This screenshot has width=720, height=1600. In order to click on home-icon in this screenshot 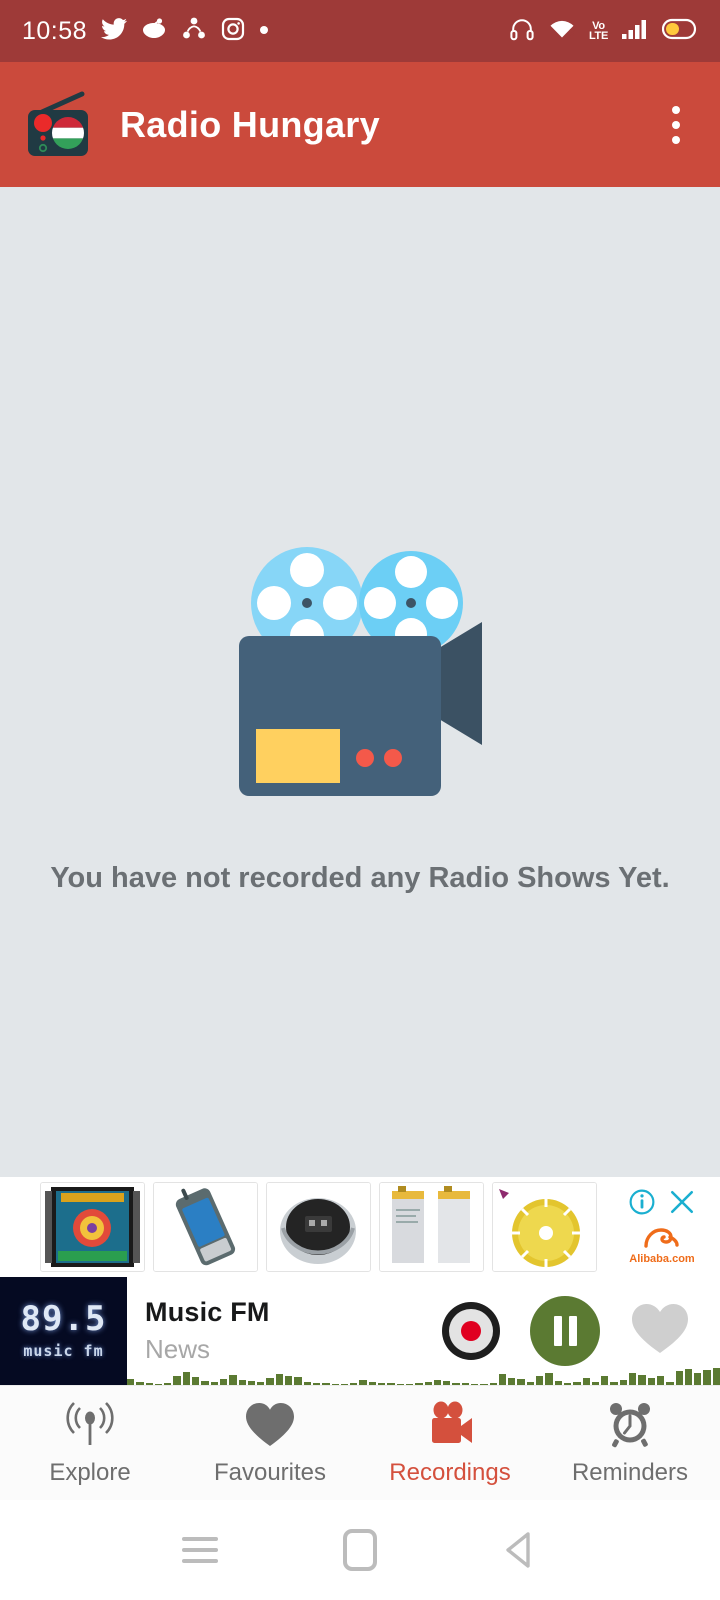, I will do `click(360, 1550)`.